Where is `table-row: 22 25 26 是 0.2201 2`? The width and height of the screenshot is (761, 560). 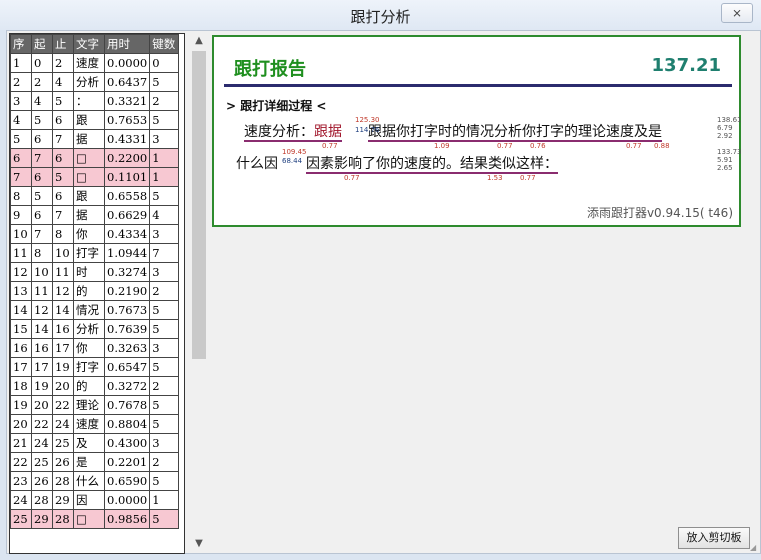 table-row: 22 25 26 是 0.2201 2 is located at coordinates (95, 462).